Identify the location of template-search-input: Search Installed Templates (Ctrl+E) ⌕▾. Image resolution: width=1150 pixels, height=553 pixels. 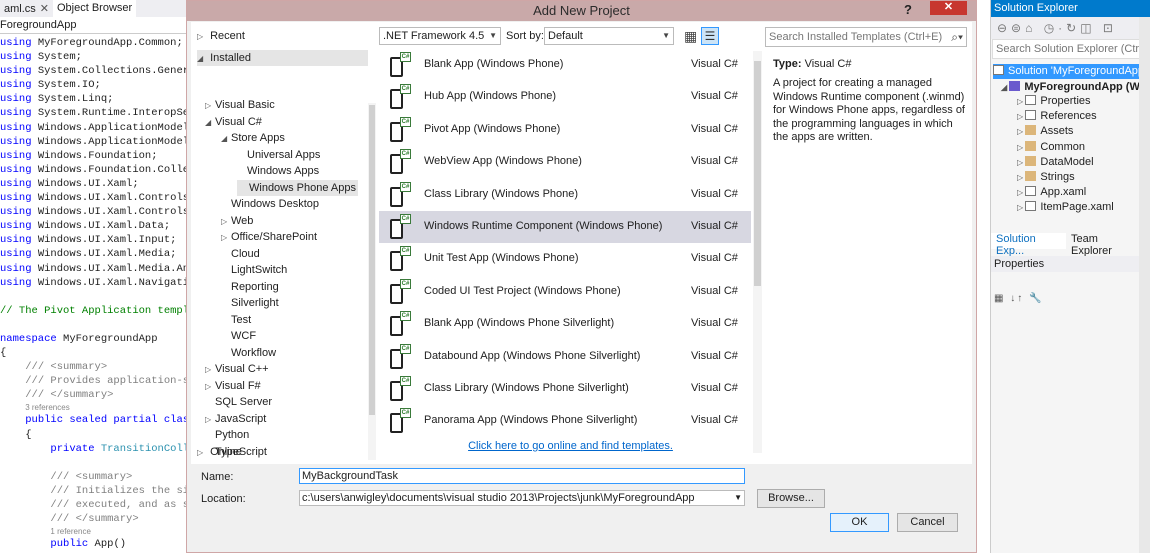
(866, 37).